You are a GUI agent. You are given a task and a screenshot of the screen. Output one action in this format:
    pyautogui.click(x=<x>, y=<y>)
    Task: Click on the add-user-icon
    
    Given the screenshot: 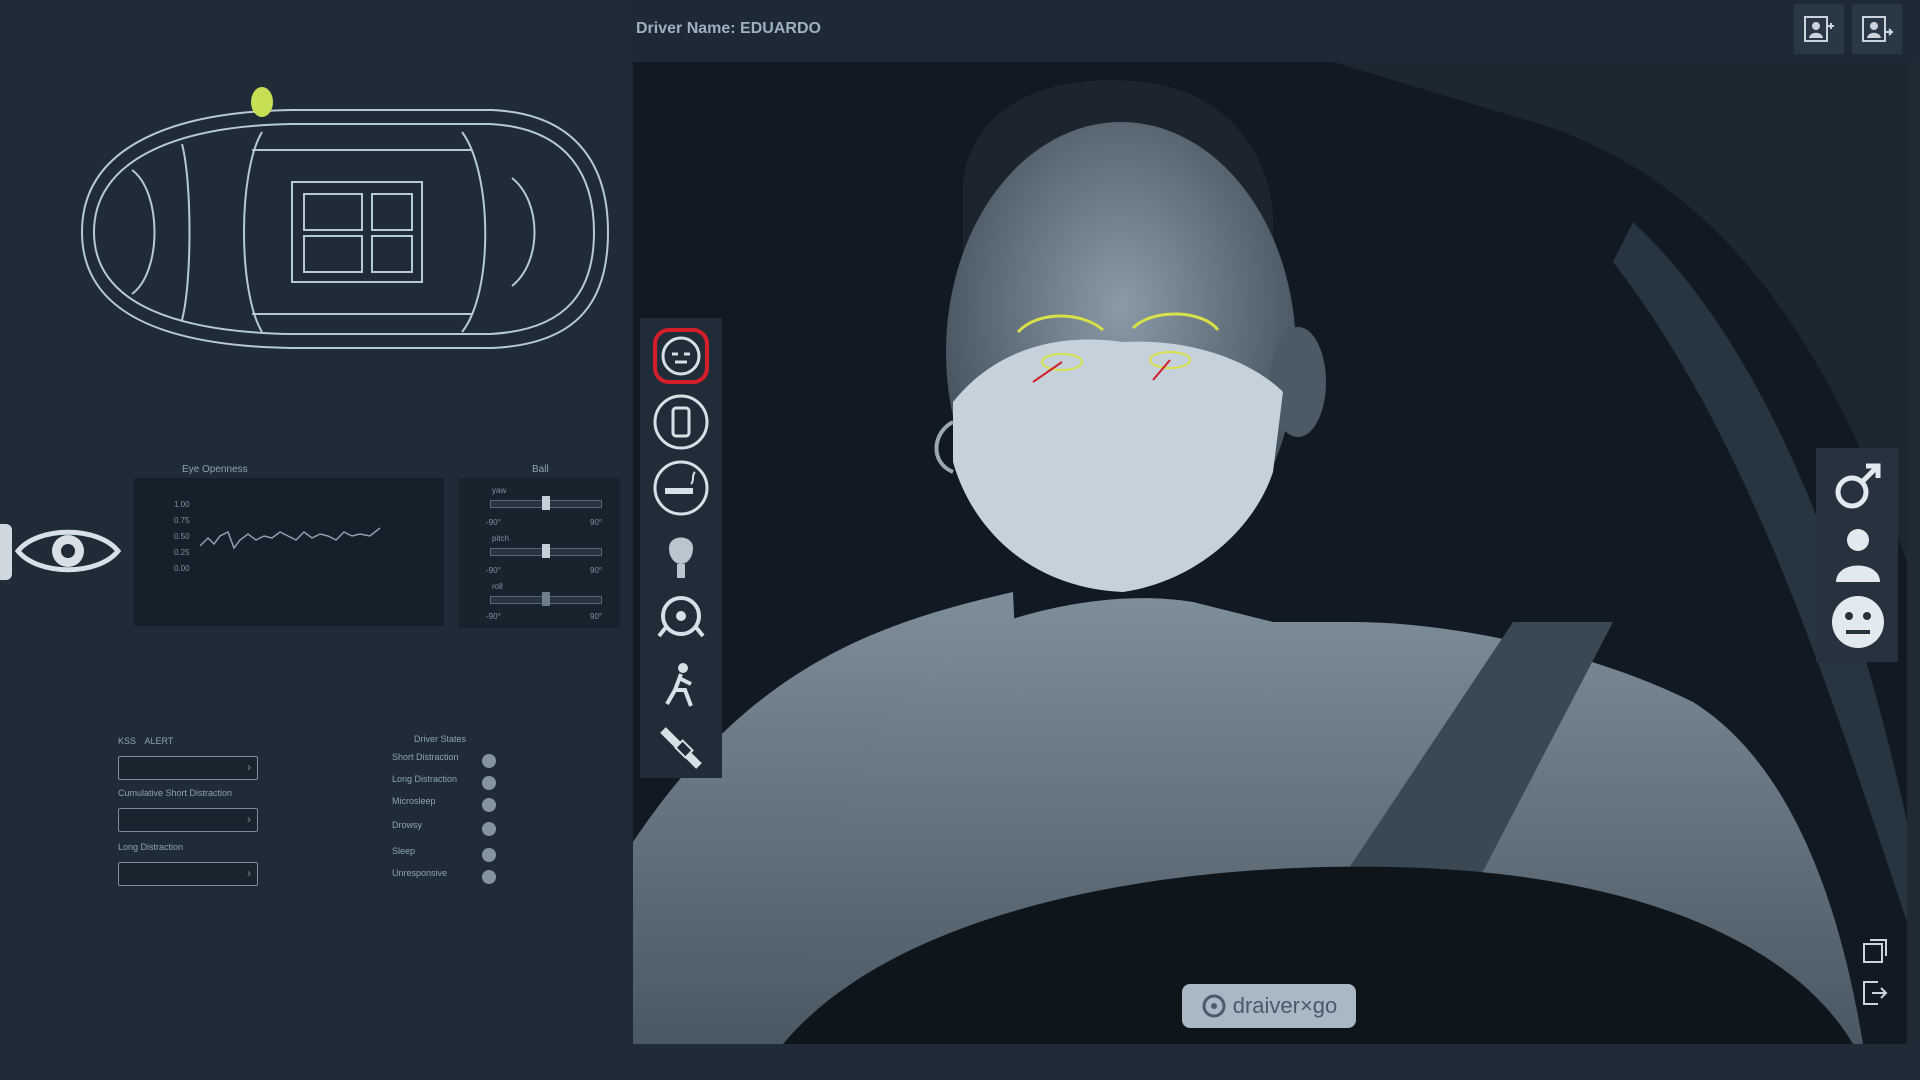 What is the action you would take?
    pyautogui.click(x=1819, y=29)
    